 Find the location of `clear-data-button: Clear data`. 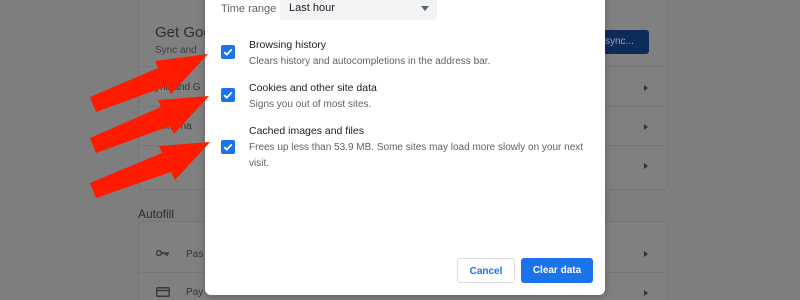

clear-data-button: Clear data is located at coordinates (557, 270).